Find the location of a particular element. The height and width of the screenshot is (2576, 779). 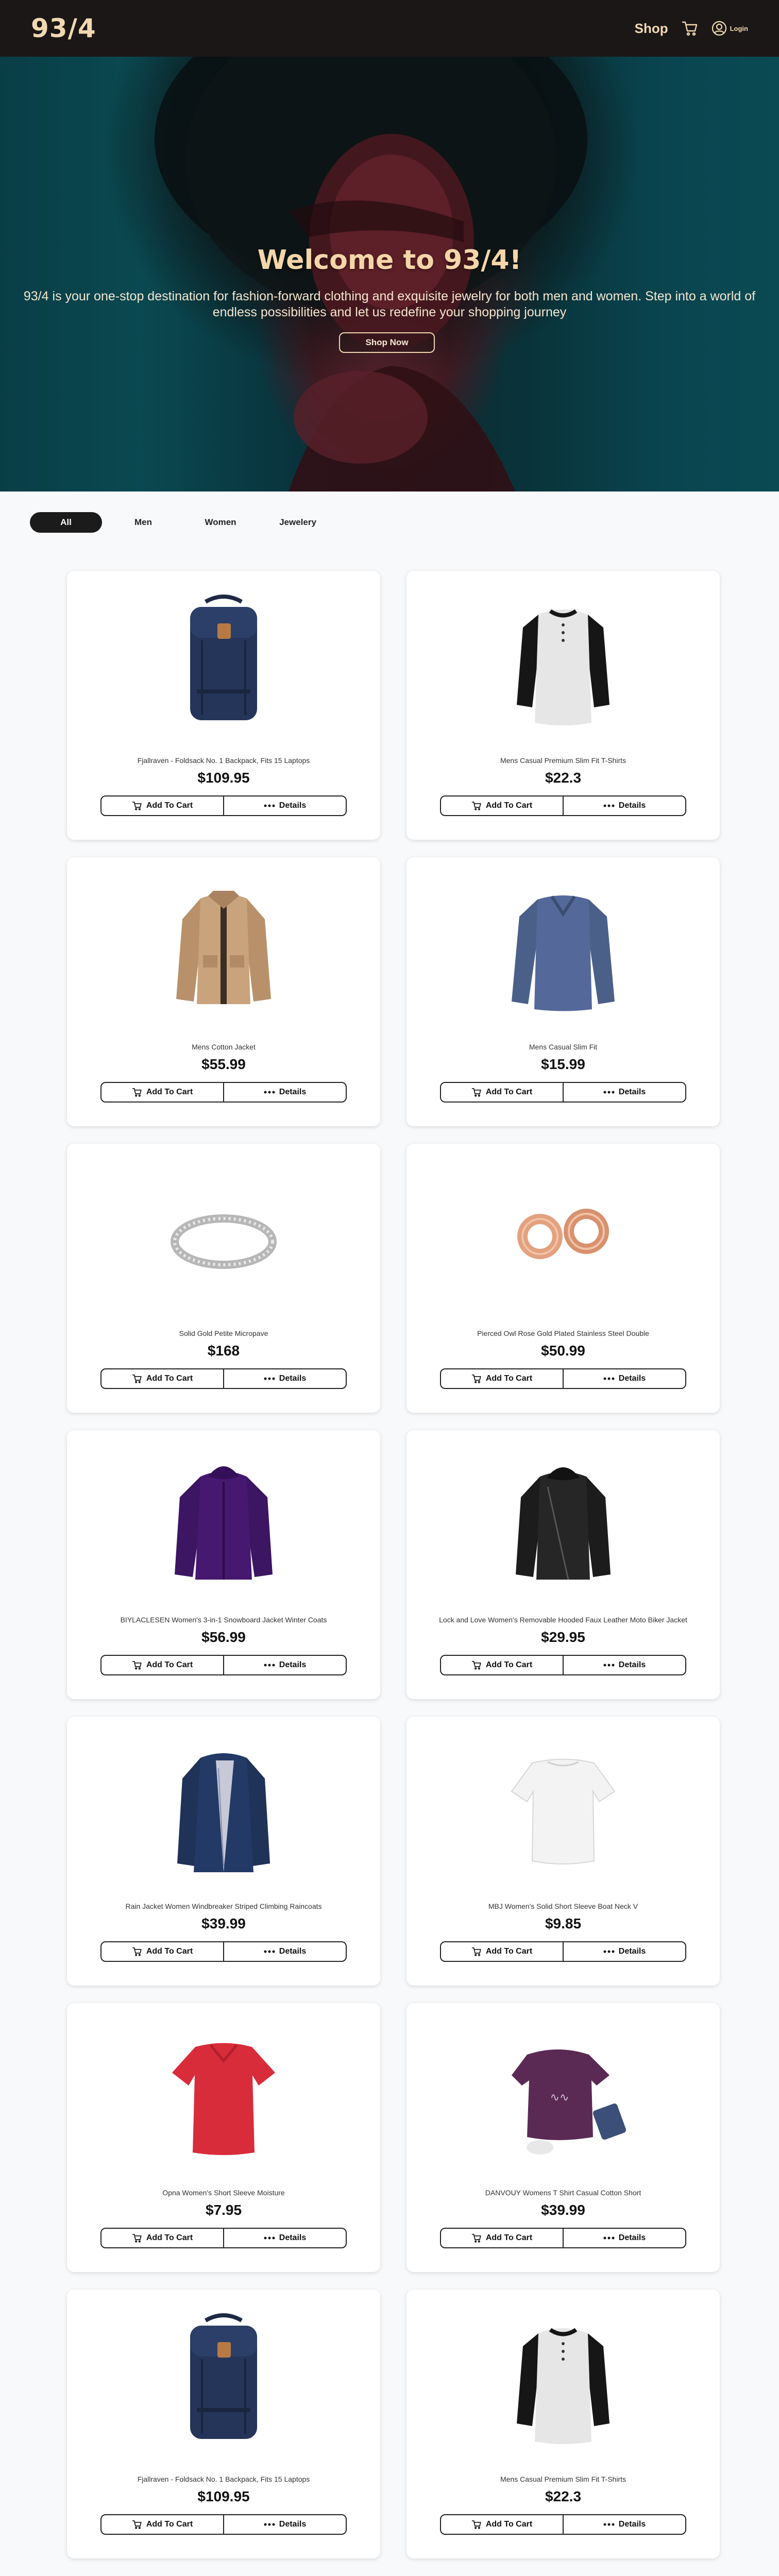

product-price: $109.95 is located at coordinates (223, 778).